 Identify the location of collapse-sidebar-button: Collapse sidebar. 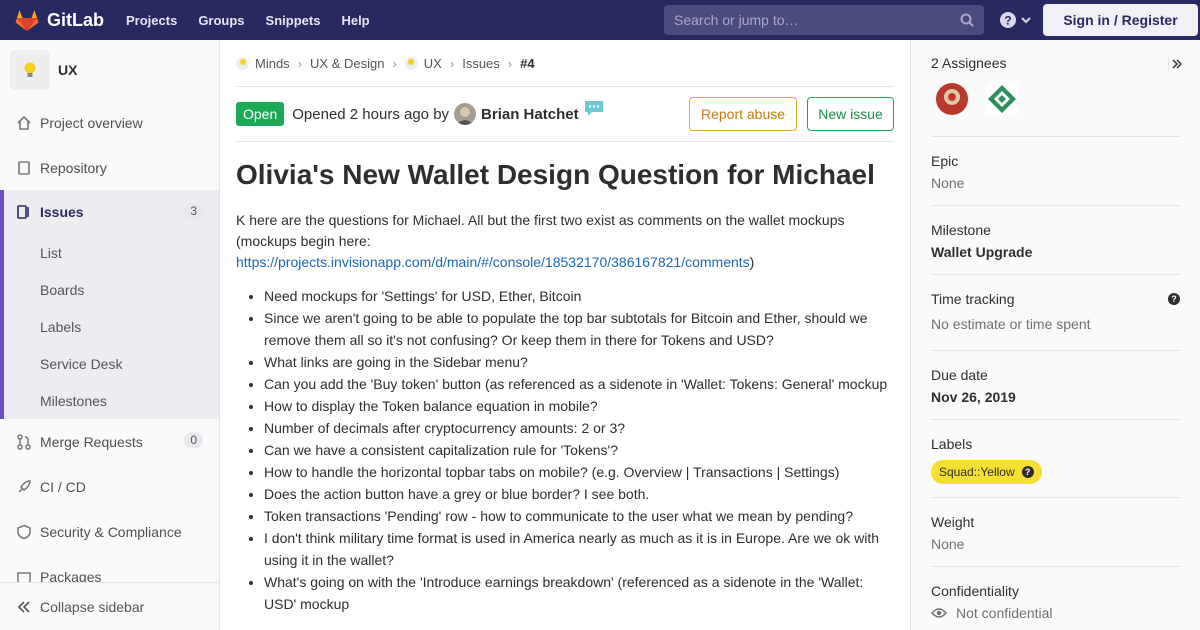
(109, 606).